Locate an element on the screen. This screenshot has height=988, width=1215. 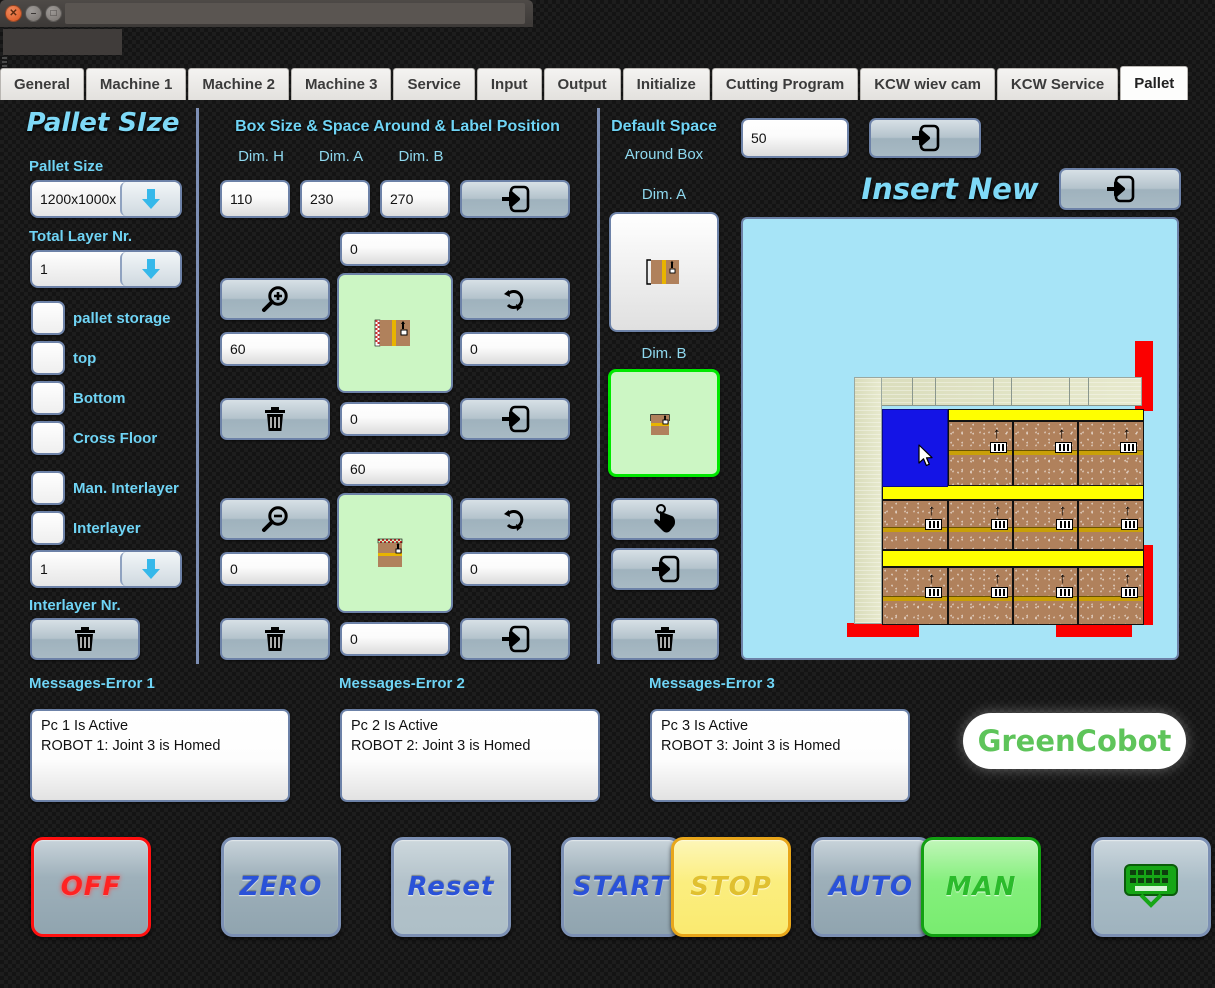
messages-error-2-title: Messages-Error 2 is located at coordinates (402, 683).